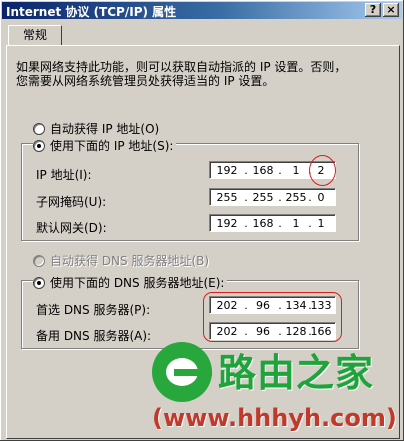 The height and width of the screenshot is (441, 404). Describe the element at coordinates (39, 128) in the screenshot. I see `radio-auto-ip` at that location.